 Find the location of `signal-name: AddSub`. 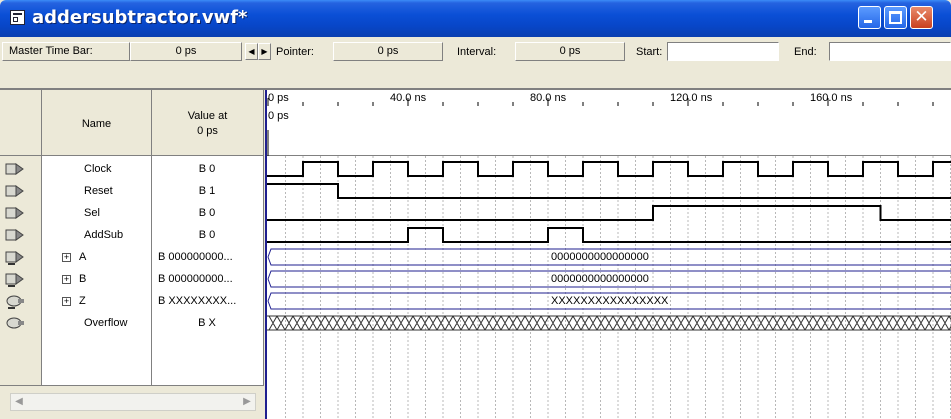

signal-name: AddSub is located at coordinates (104, 235).